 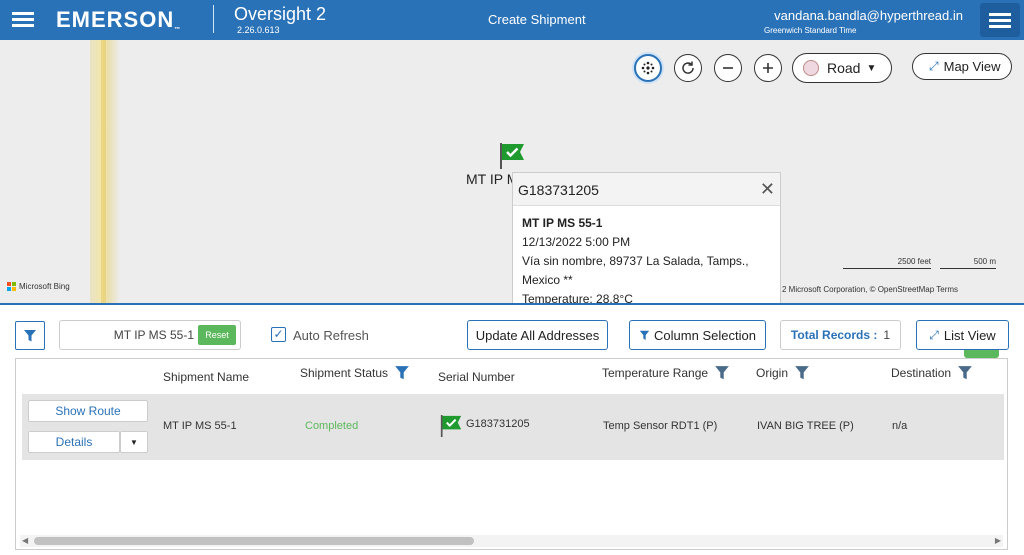 What do you see at coordinates (88, 411) in the screenshot?
I see `show-route-button: Show Route` at bounding box center [88, 411].